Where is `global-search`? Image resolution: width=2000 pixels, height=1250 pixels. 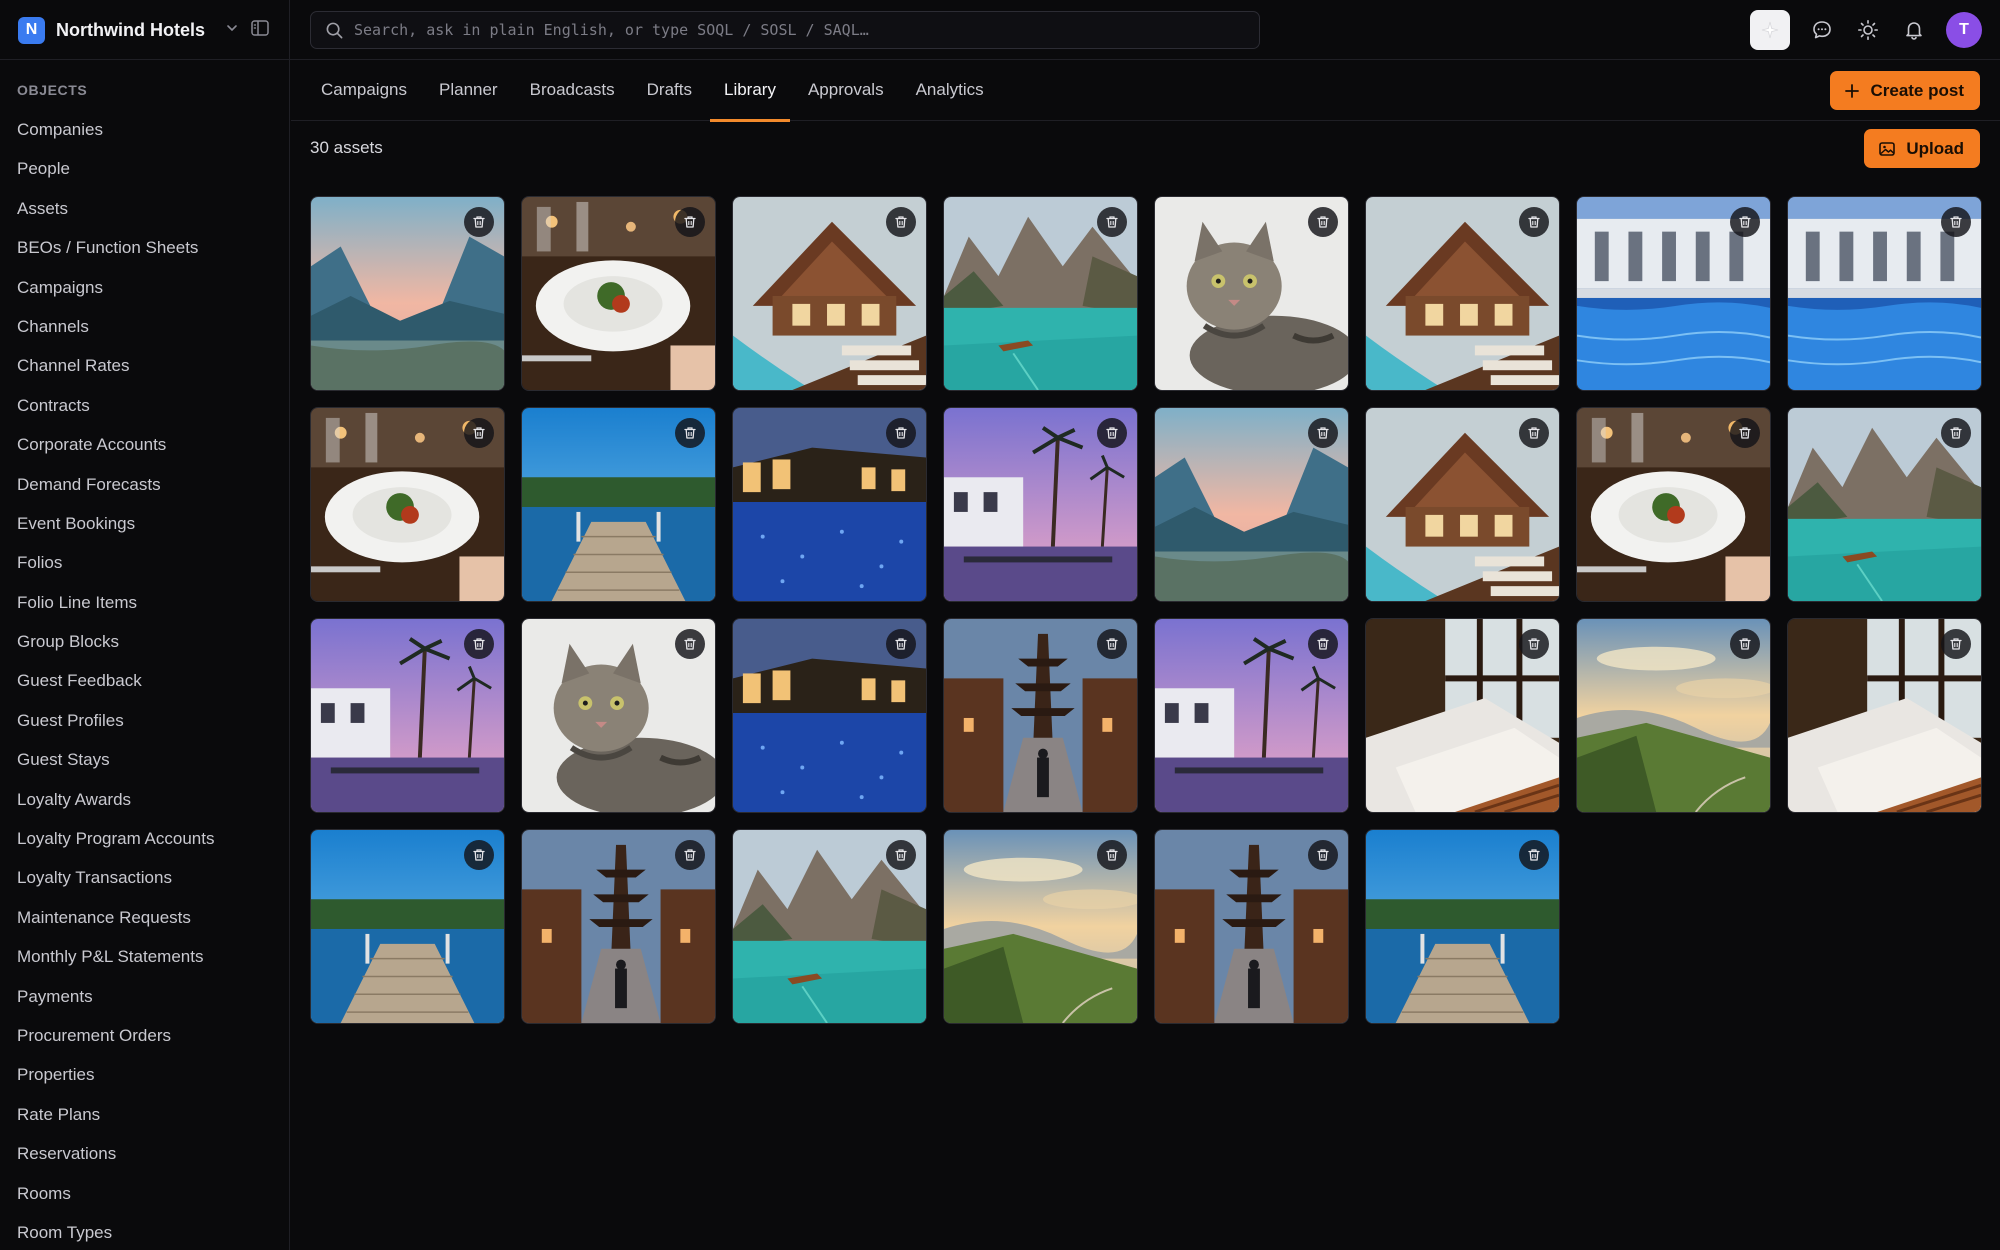 global-search is located at coordinates (785, 30).